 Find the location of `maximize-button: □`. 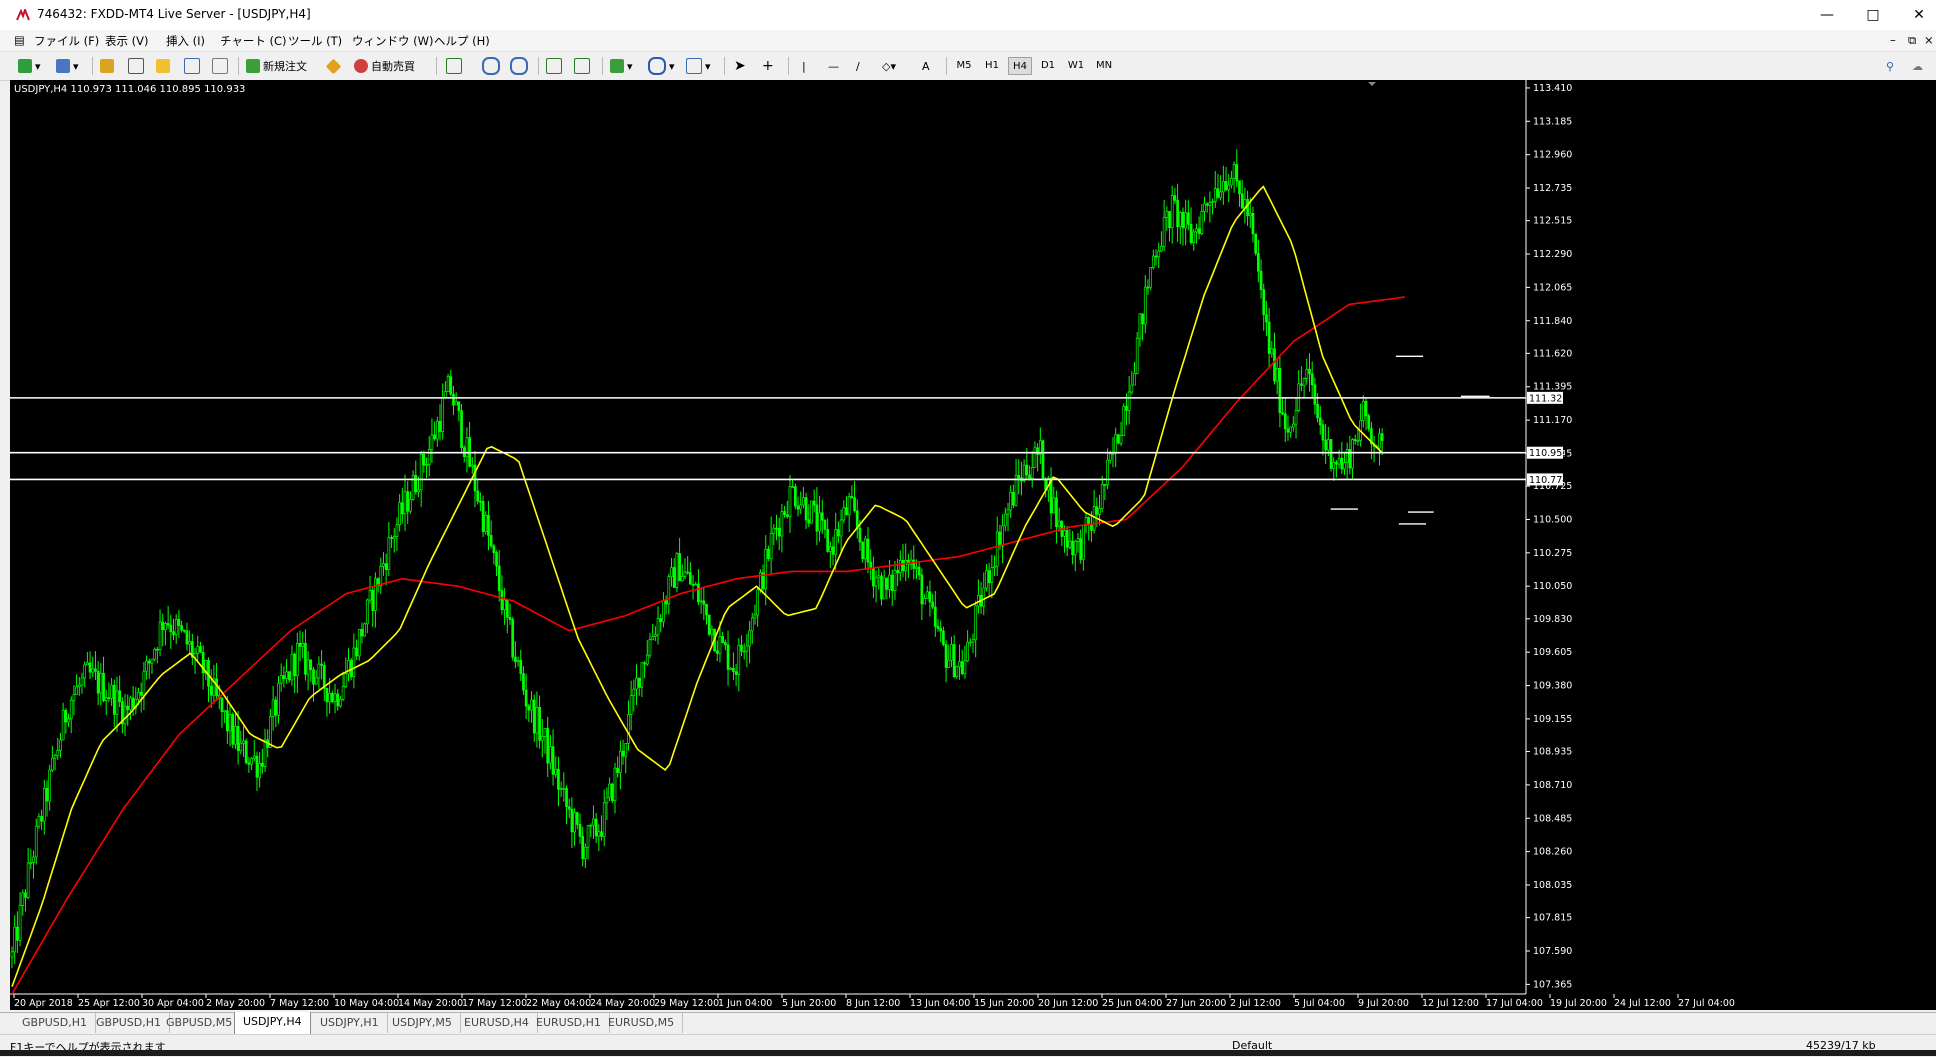

maximize-button: □ is located at coordinates (1873, 15).